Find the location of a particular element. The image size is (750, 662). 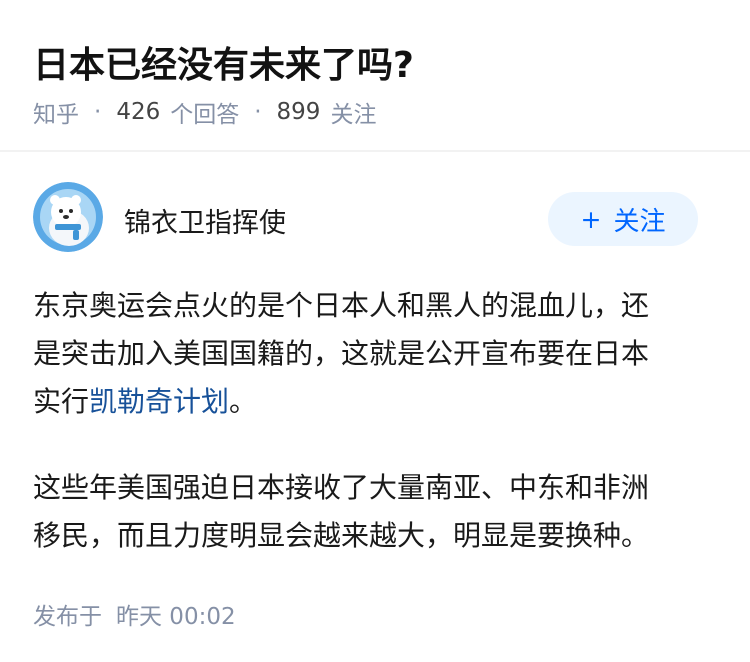

polar-bear-avatar-icon is located at coordinates (68, 217).